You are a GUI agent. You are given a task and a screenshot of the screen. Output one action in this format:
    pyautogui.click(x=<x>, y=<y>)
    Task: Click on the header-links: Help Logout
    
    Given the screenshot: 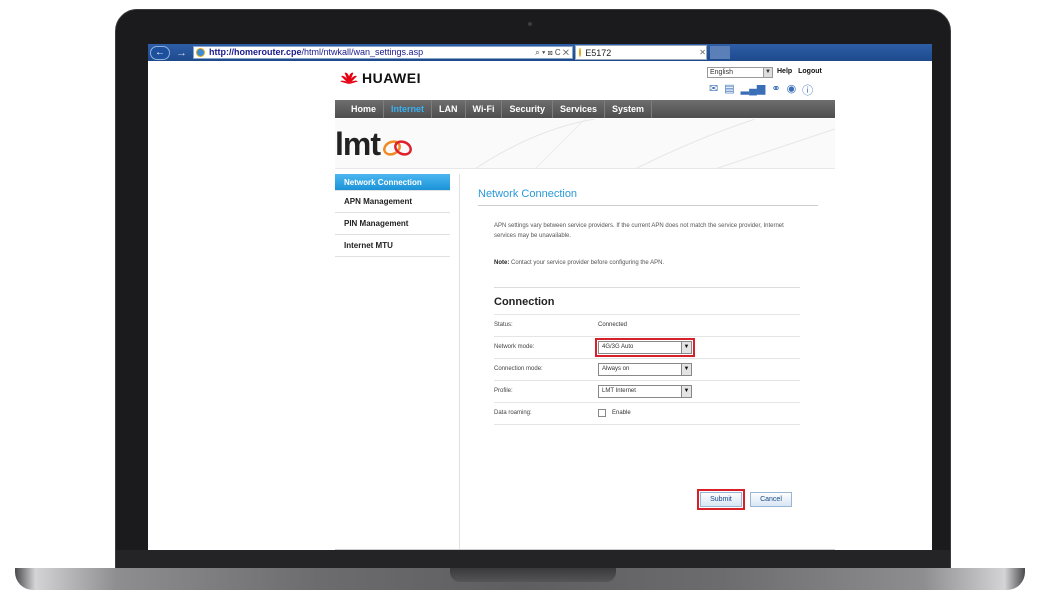 What is the action you would take?
    pyautogui.click(x=801, y=71)
    